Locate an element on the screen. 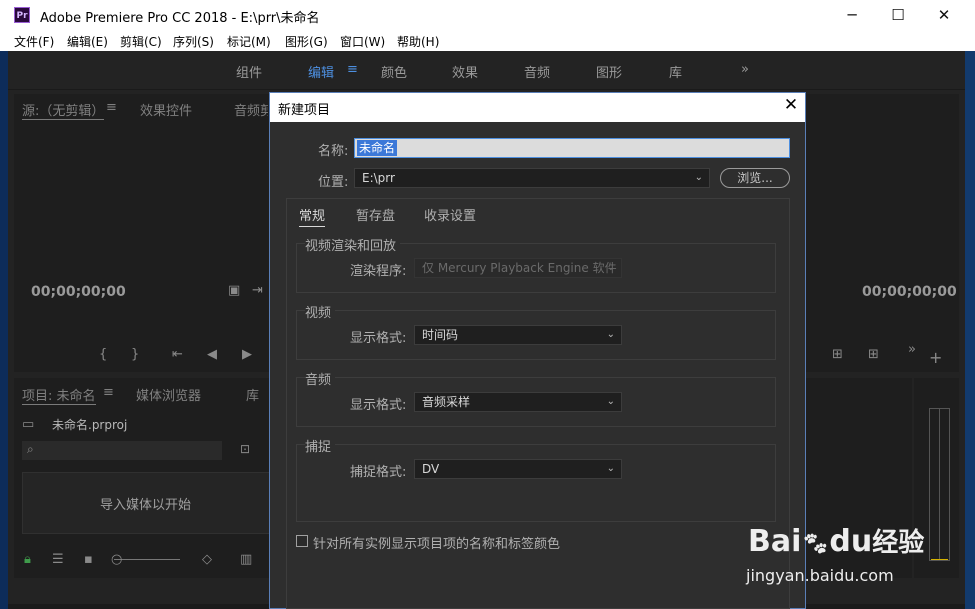 The height and width of the screenshot is (609, 975). renderer-label: 渲染程序: is located at coordinates (378, 271).